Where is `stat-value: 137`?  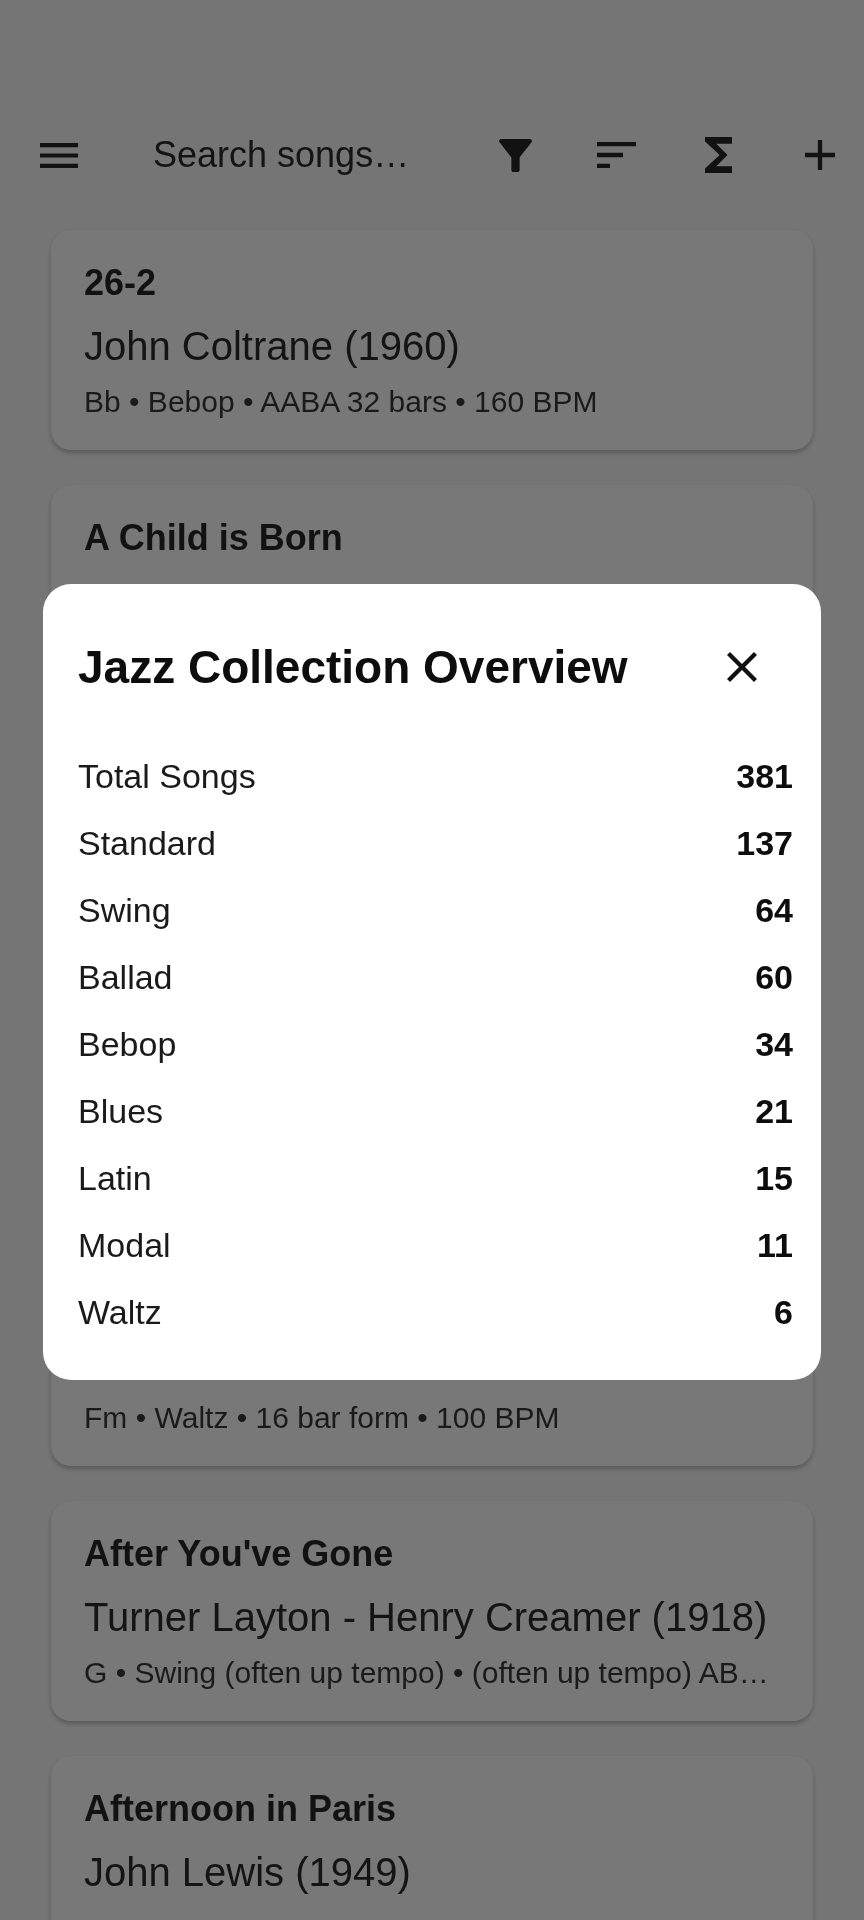
stat-value: 137 is located at coordinates (764, 842).